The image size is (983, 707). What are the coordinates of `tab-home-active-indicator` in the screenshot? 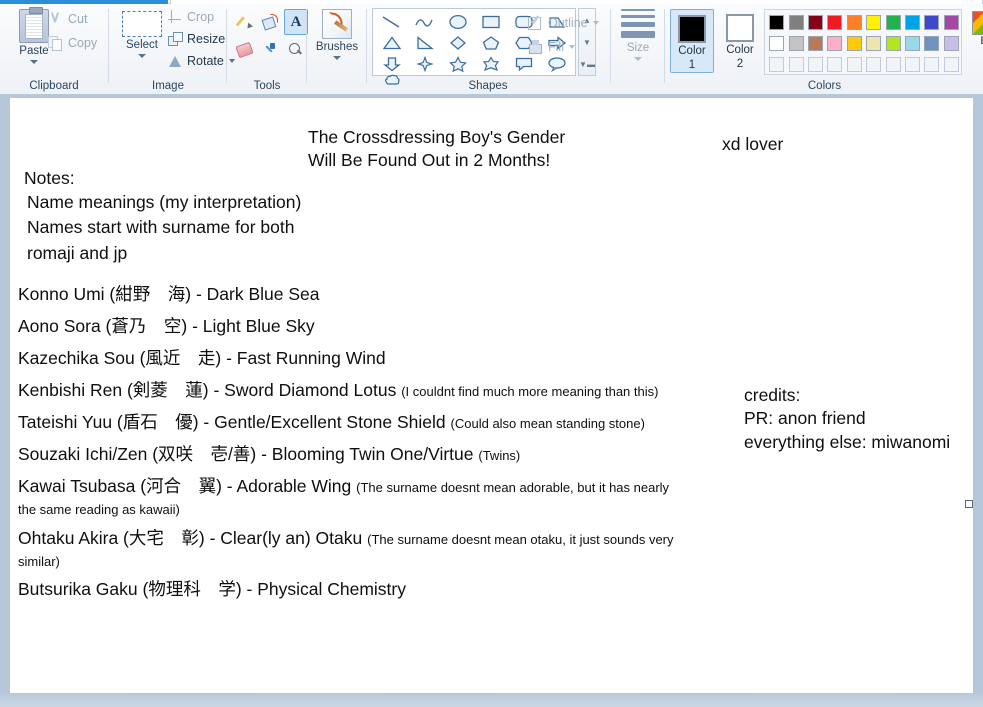 It's located at (84, 2).